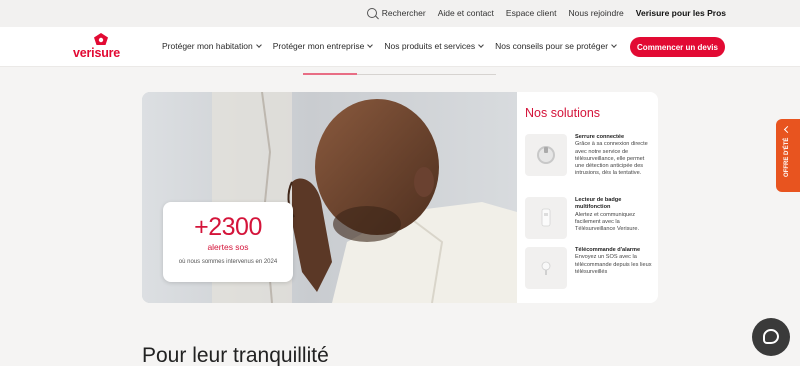 The width and height of the screenshot is (800, 366). Describe the element at coordinates (97, 53) in the screenshot. I see `logo-text: verisure` at that location.